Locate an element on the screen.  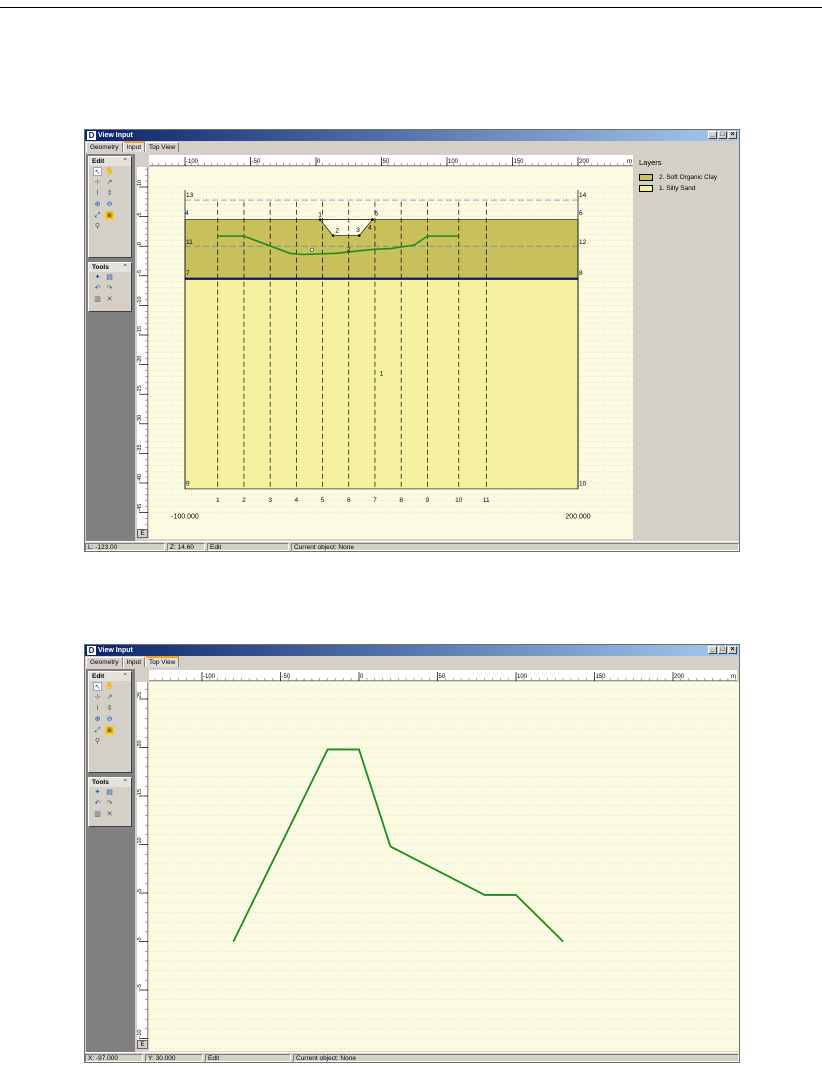
point-label: 4 is located at coordinates (370, 228).